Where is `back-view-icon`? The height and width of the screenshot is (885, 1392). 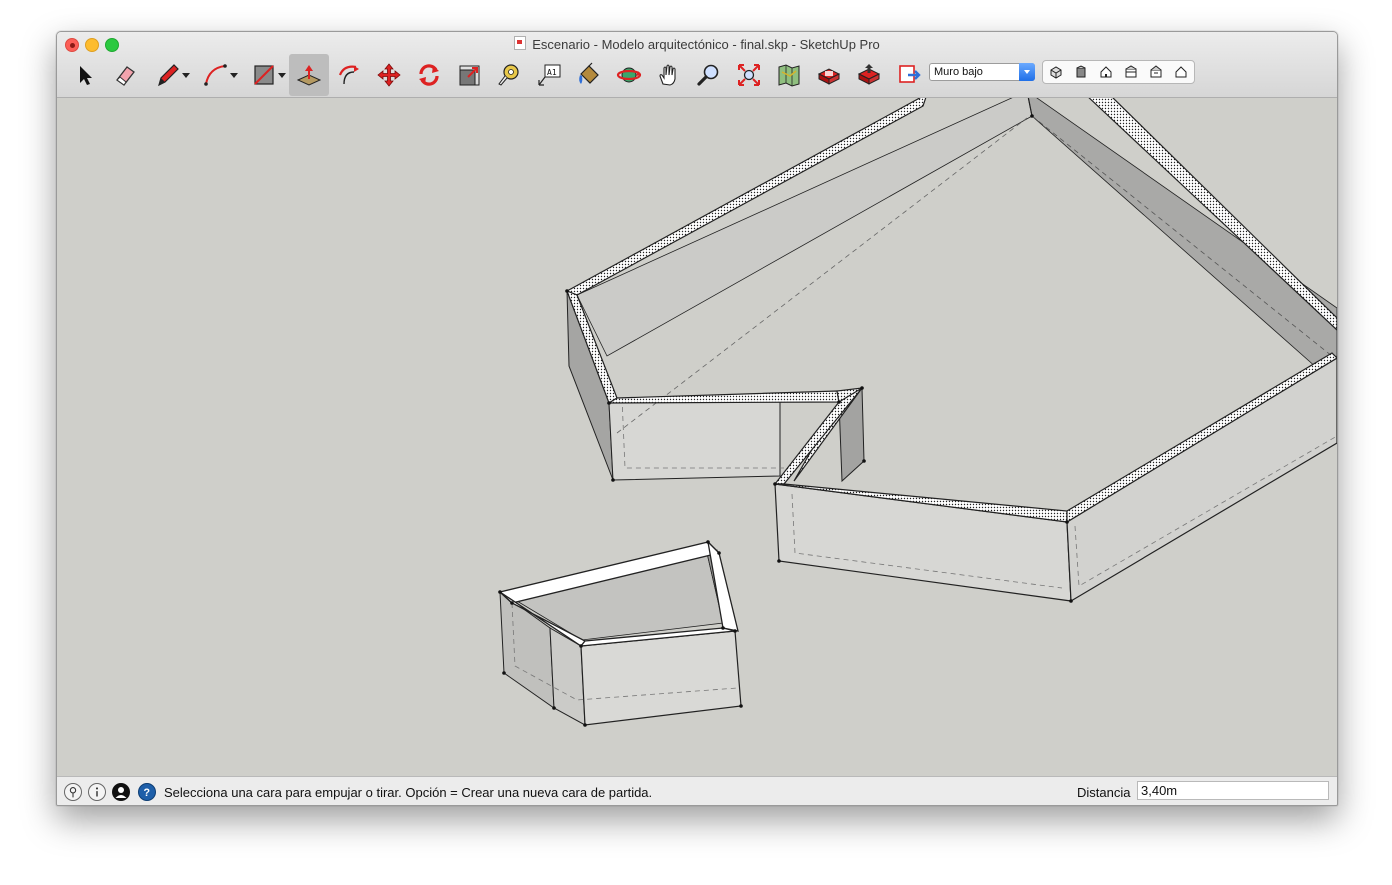
back-view-icon is located at coordinates (1156, 71).